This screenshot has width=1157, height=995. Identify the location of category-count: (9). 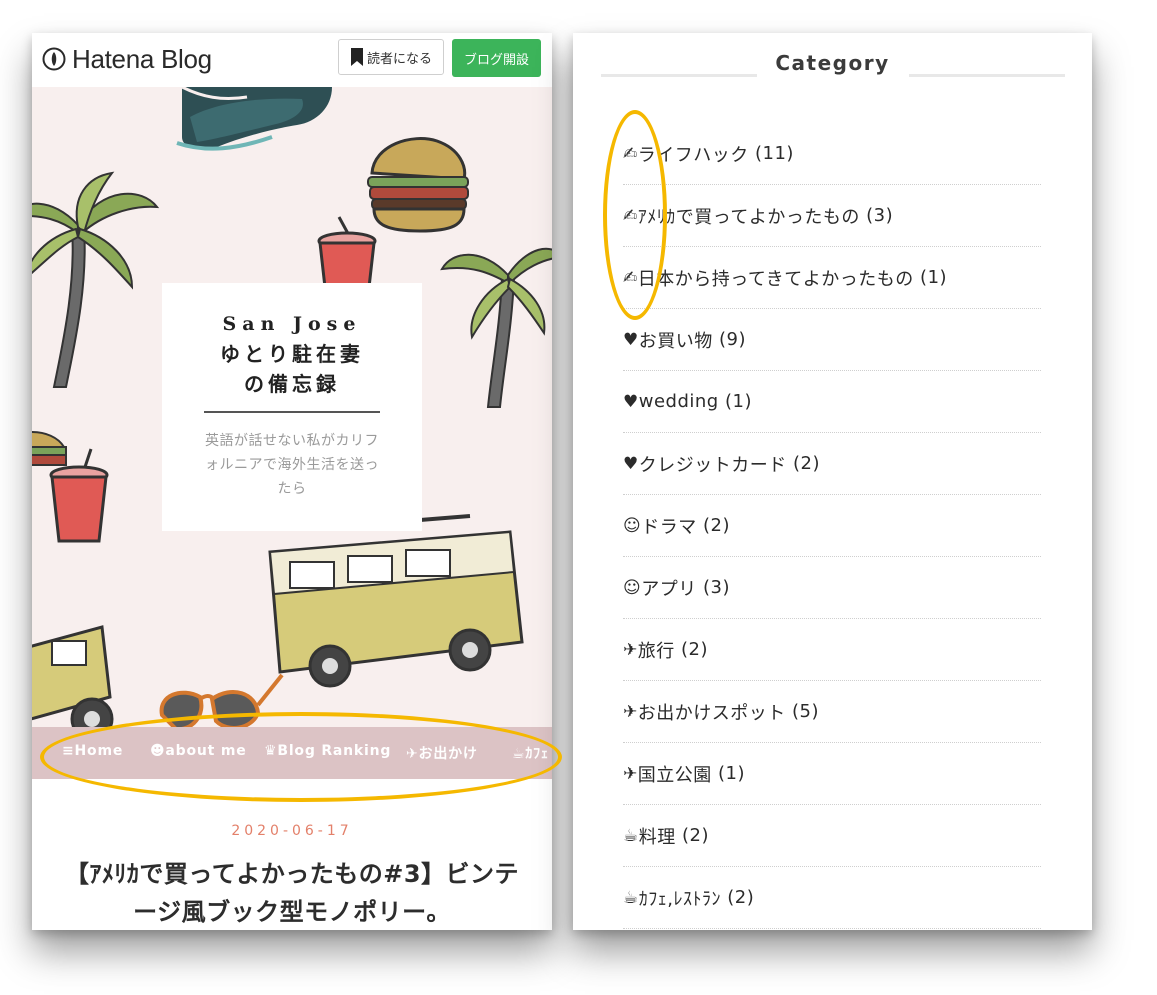
(732, 339).